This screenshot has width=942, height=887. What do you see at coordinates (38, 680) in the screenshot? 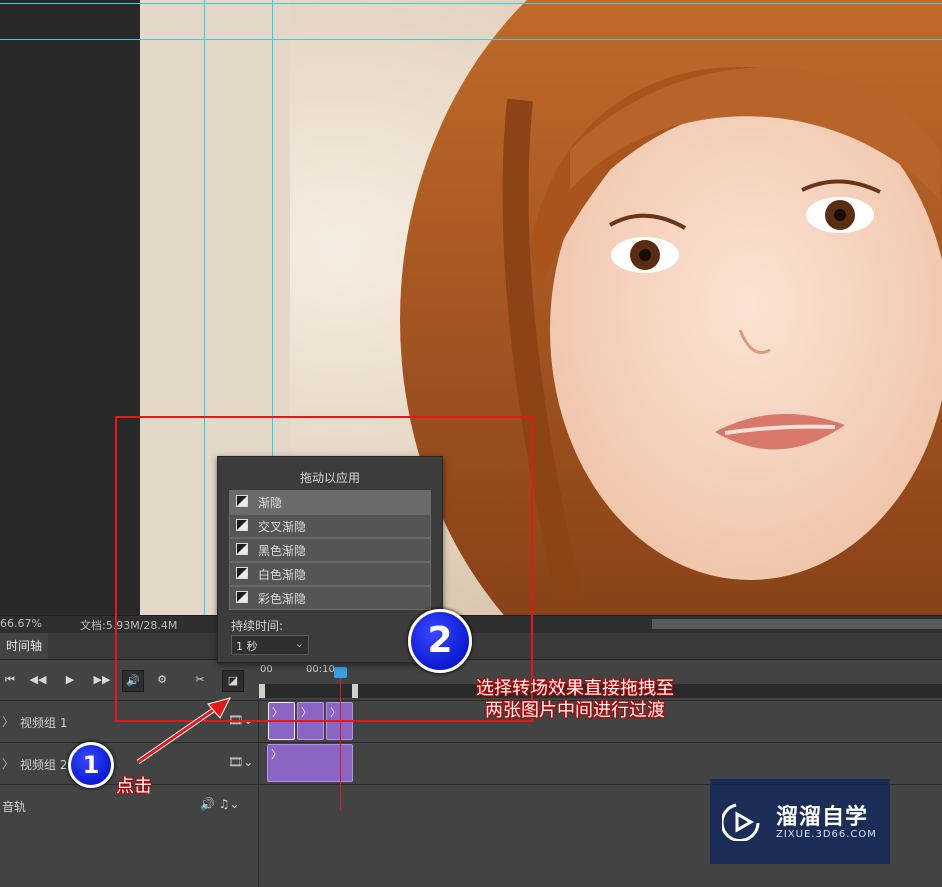
I see `previous-frame-button: ◀◀` at bounding box center [38, 680].